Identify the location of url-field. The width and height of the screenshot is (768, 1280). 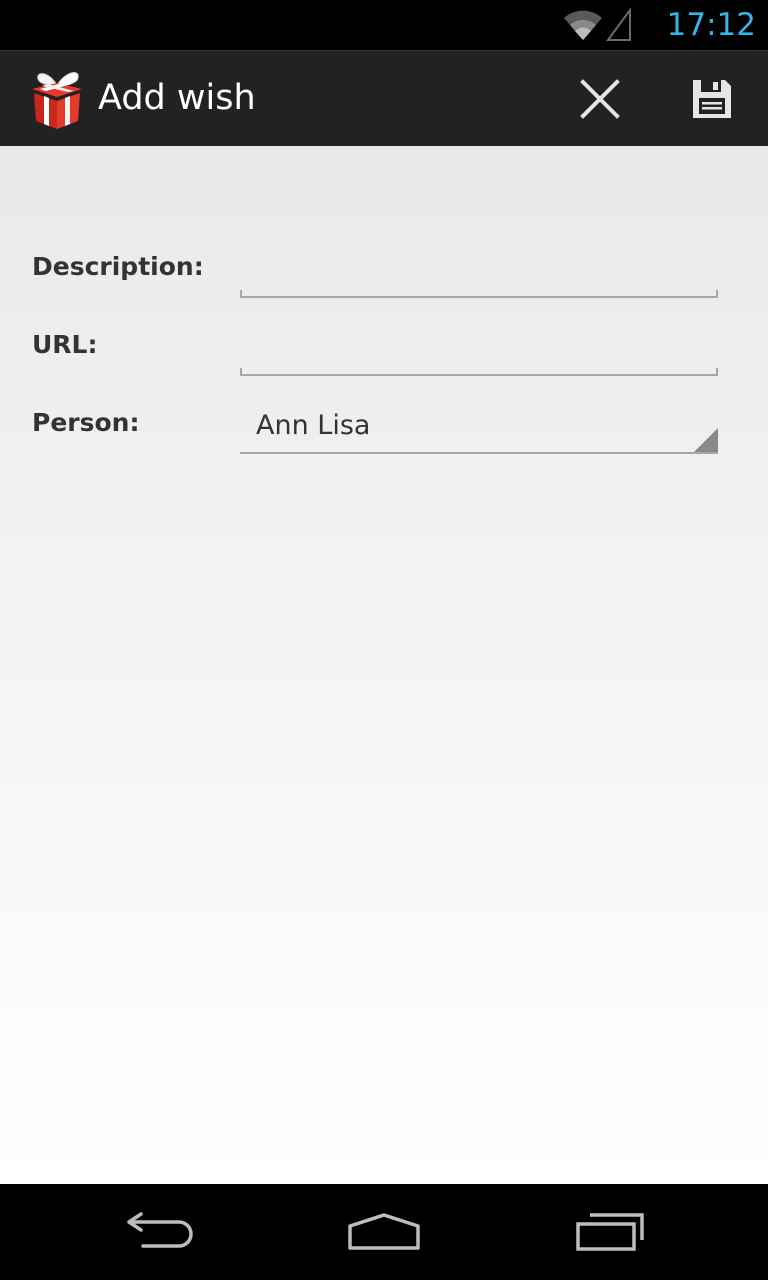
(479, 356).